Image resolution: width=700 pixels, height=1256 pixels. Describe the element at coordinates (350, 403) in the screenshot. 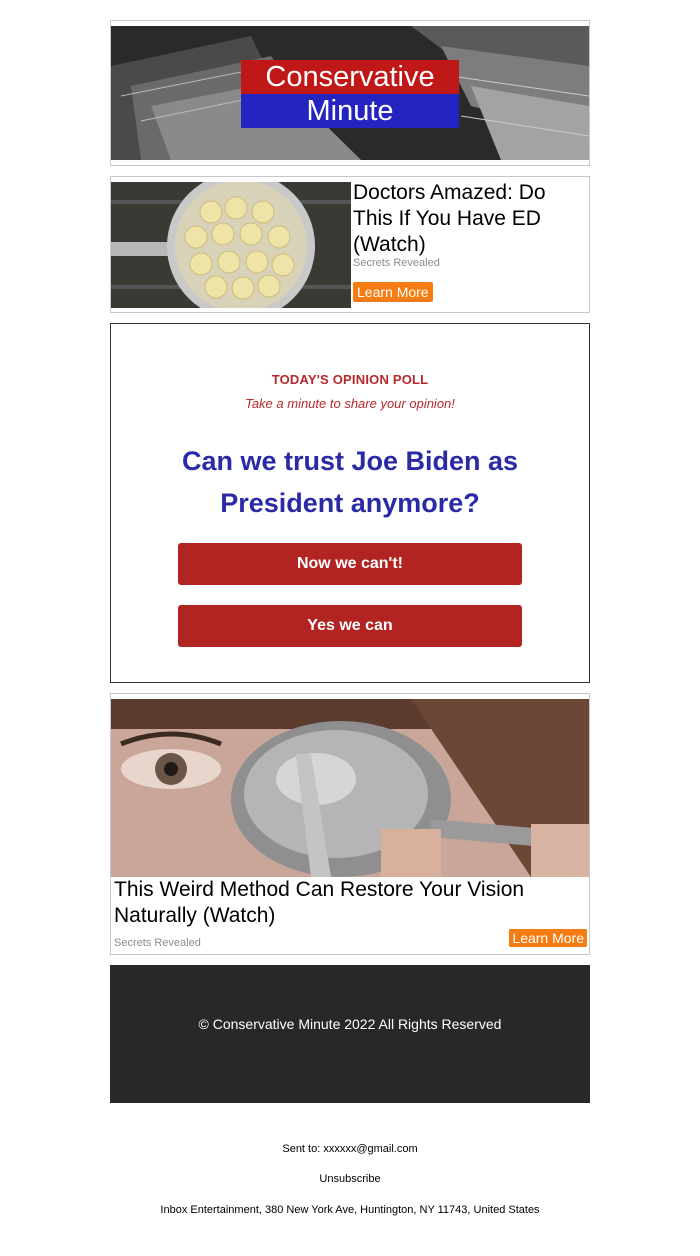

I see `poll-subtitle: Take a minute to share your opinion!` at that location.